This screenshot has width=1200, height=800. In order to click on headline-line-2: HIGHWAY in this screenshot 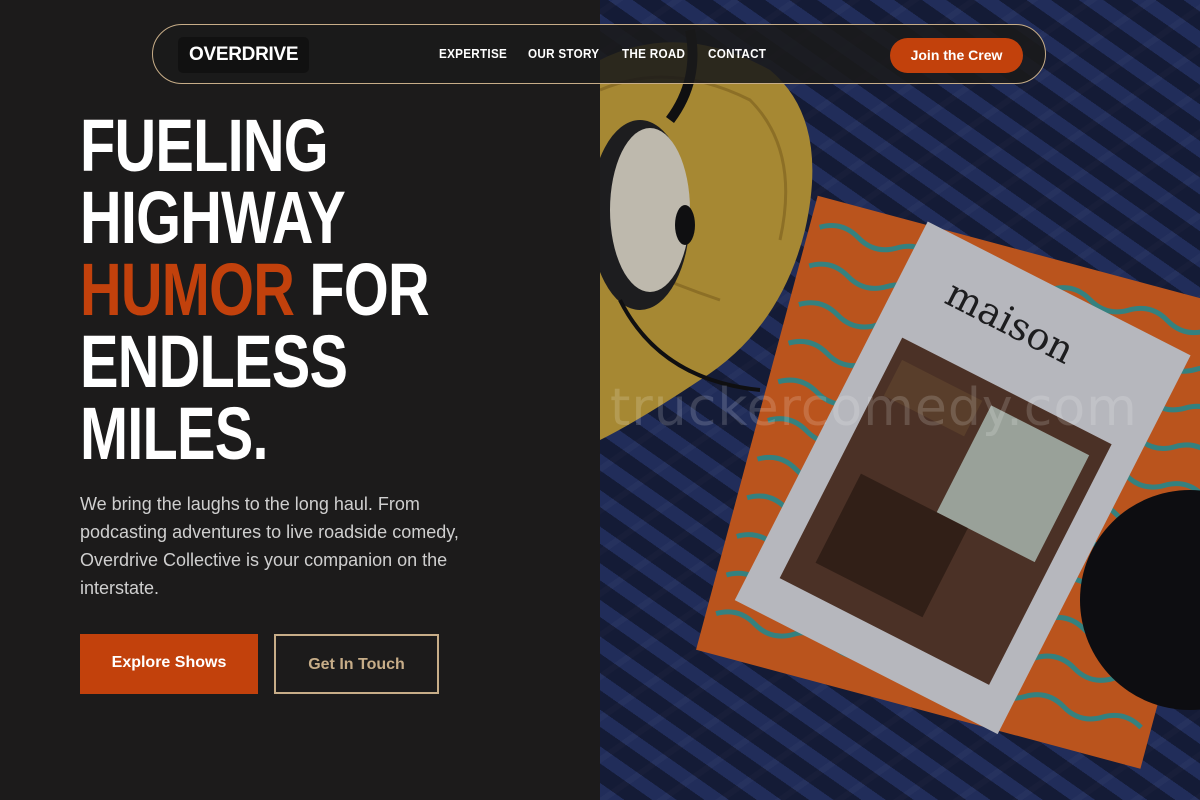, I will do `click(213, 217)`.